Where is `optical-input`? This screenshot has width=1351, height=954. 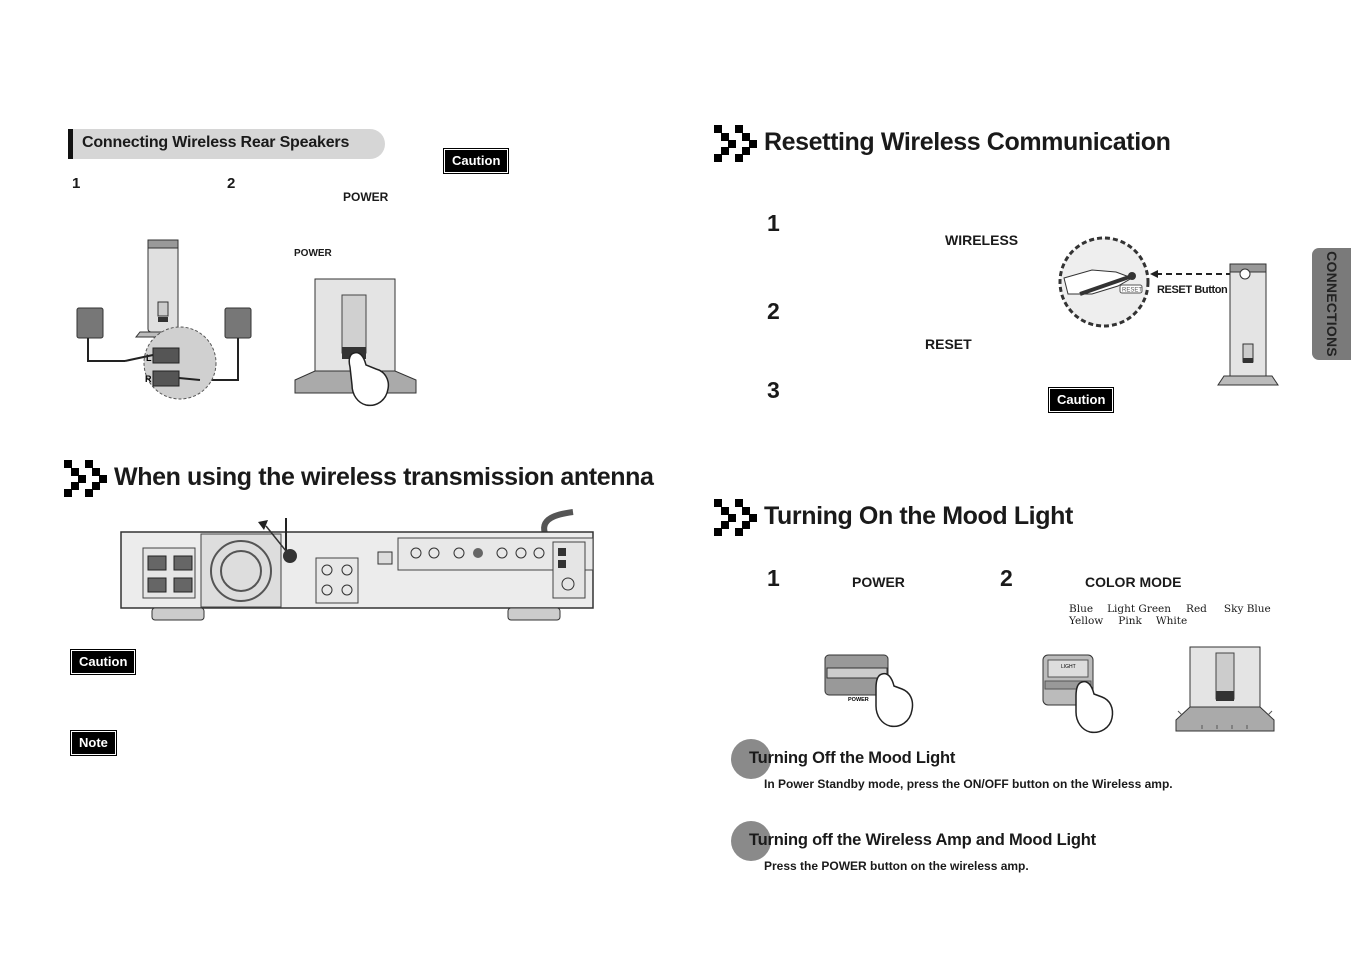 optical-input is located at coordinates (385, 558).